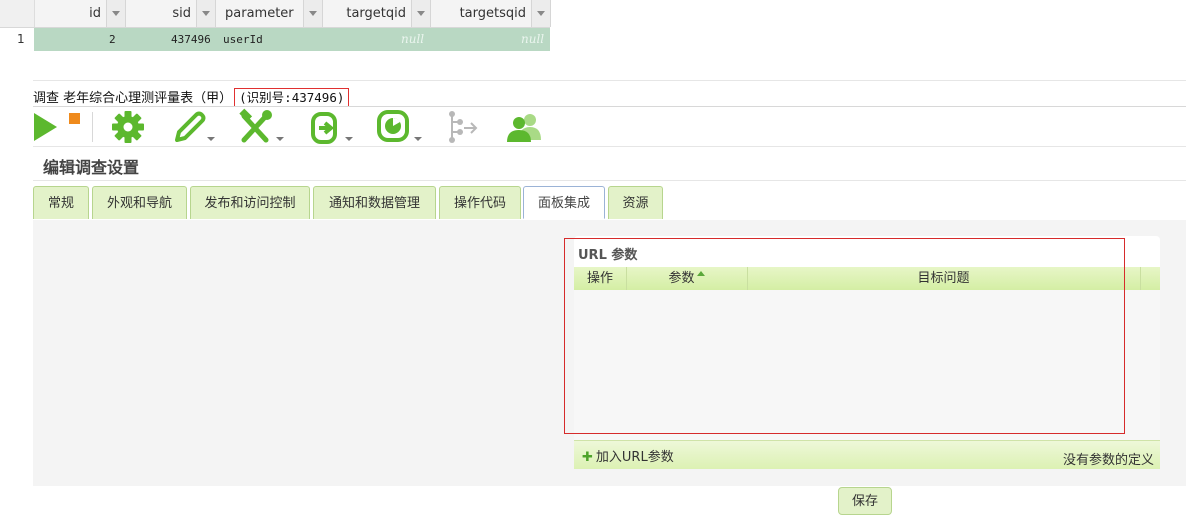 Image resolution: width=1186 pixels, height=522 pixels. I want to click on url-parameters-body, so click(867, 365).